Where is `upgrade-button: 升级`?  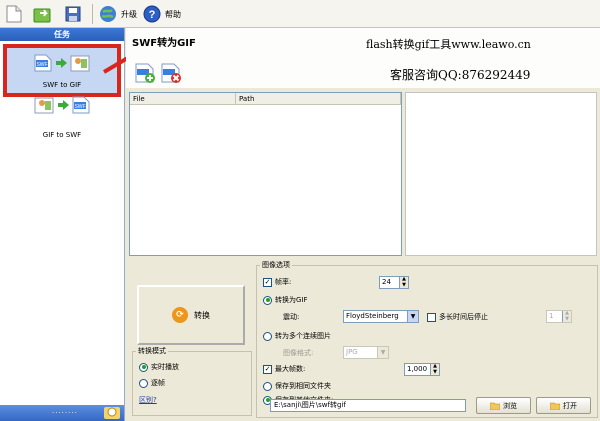 upgrade-button: 升级 is located at coordinates (117, 14).